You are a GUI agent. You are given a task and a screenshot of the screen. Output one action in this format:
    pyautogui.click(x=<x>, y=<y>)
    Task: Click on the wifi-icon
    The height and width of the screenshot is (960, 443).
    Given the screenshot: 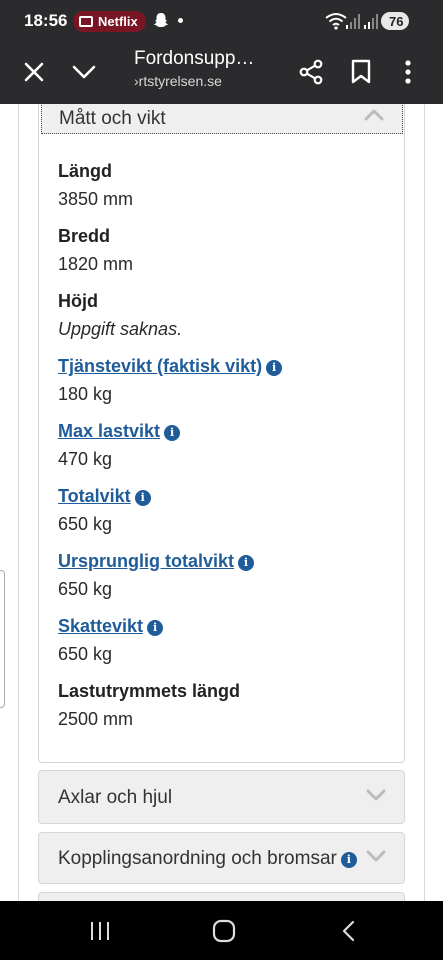 What is the action you would take?
    pyautogui.click(x=336, y=21)
    